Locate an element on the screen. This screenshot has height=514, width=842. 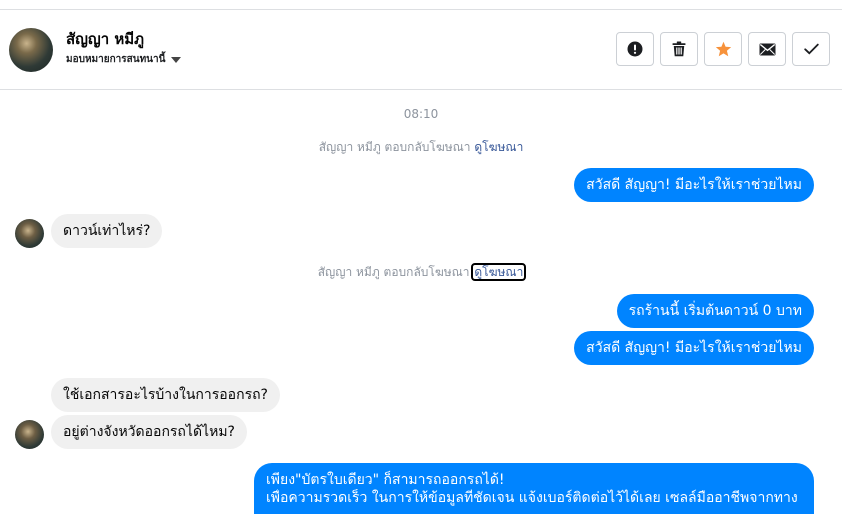
star-icon is located at coordinates (723, 49).